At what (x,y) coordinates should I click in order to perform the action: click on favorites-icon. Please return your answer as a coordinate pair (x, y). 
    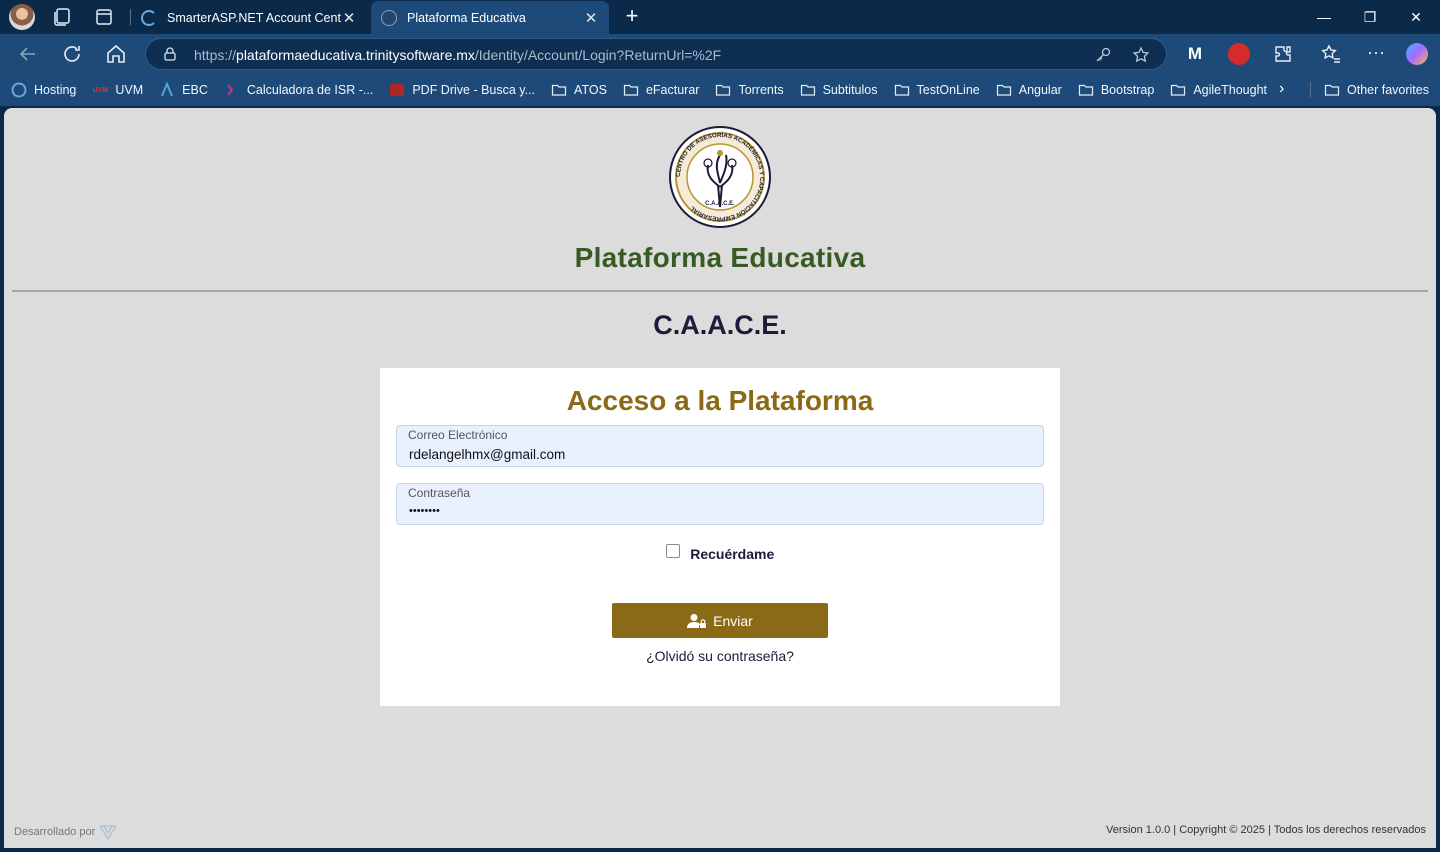
    Looking at the image, I should click on (1331, 54).